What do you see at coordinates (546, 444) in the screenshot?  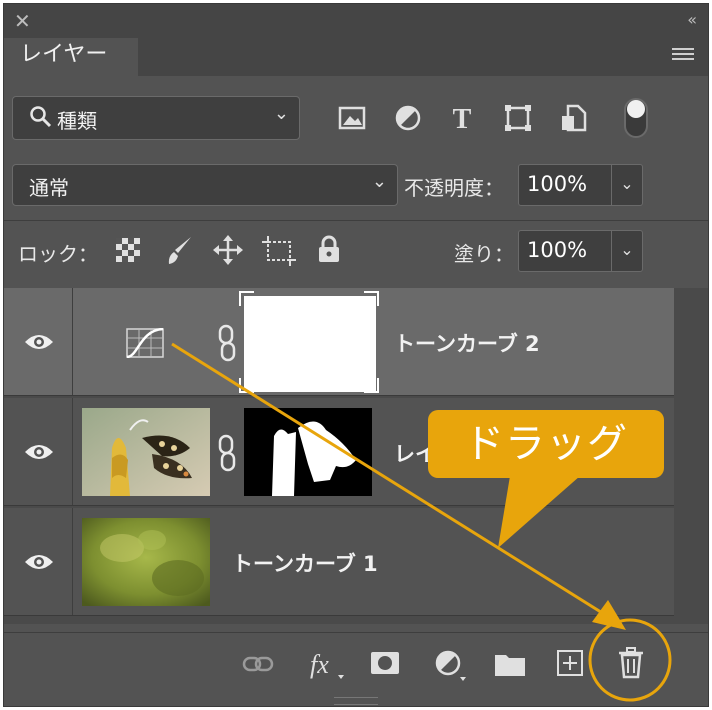 I see `drag-callout: ドラッグ` at bounding box center [546, 444].